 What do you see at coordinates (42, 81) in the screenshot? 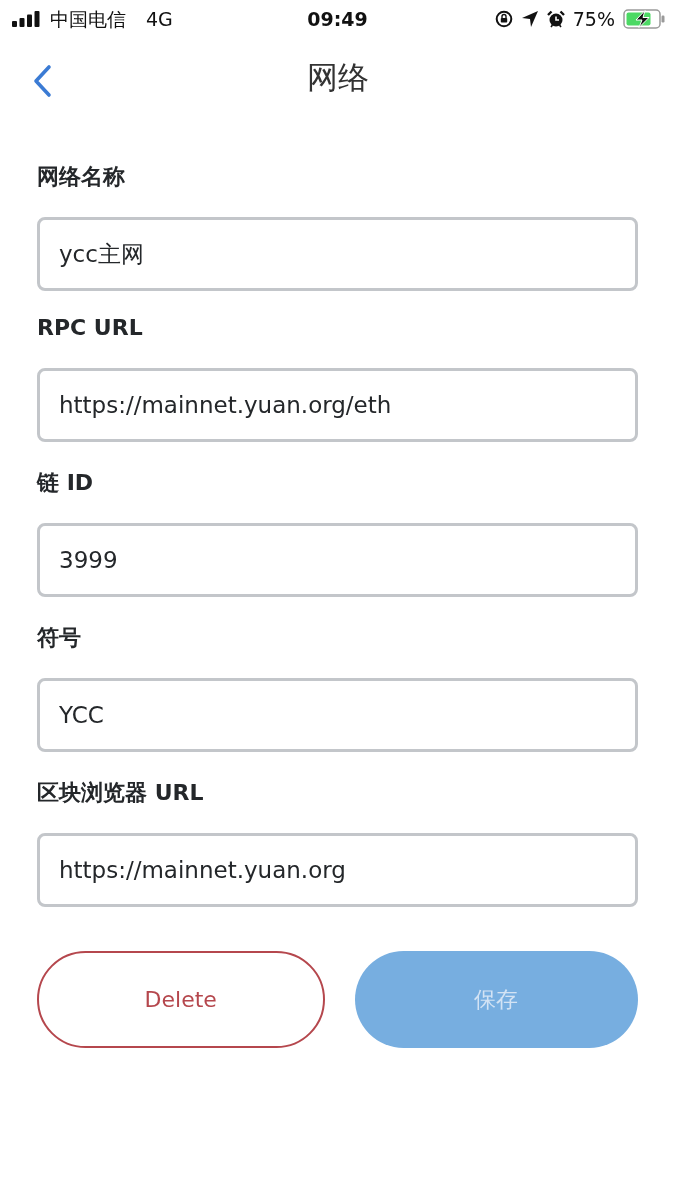
I see `back-chevron-icon` at bounding box center [42, 81].